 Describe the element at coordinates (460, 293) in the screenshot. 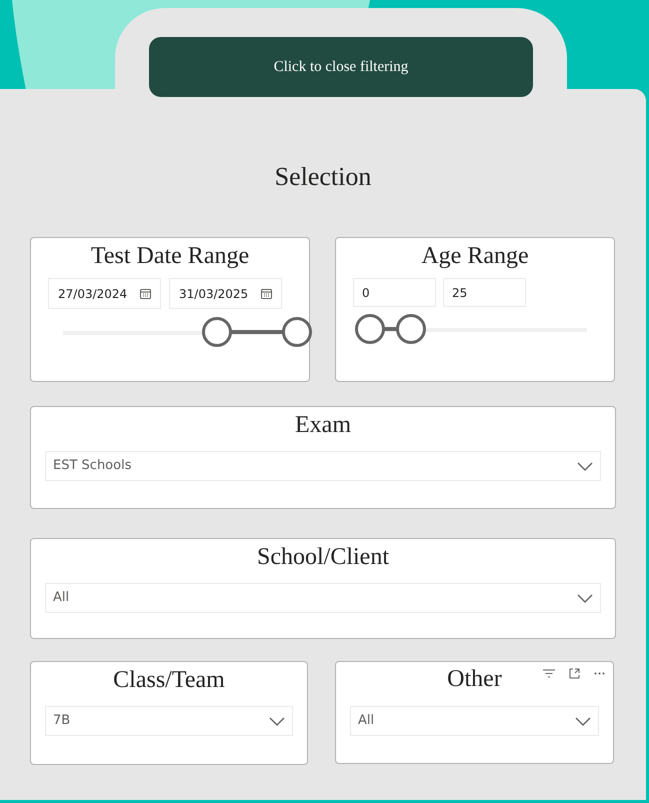

I see `age-value: 25` at that location.